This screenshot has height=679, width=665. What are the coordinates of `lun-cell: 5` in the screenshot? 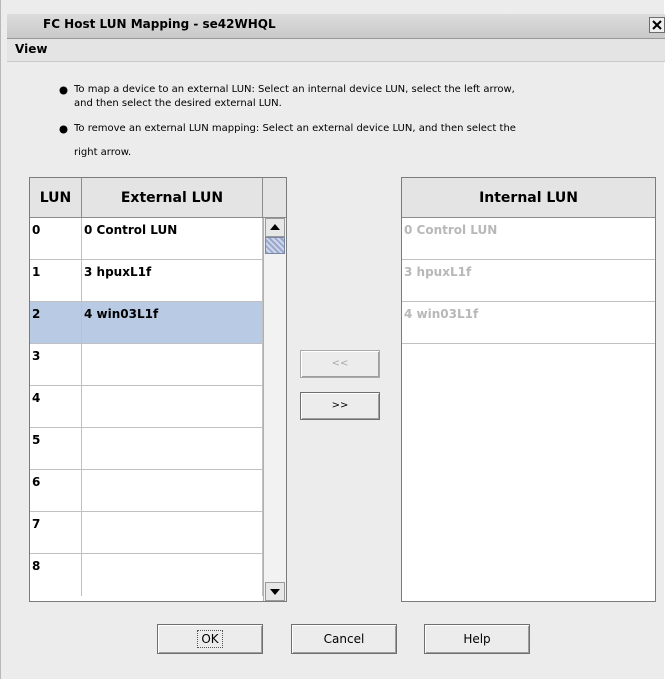 It's located at (56, 449).